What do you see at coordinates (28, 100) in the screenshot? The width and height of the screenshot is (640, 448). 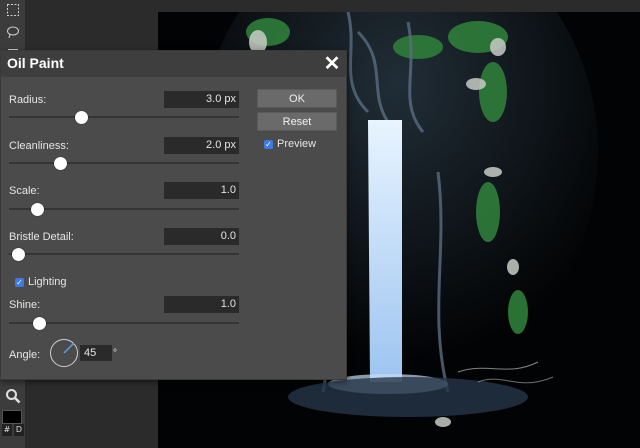 I see `radius-label: Radius:` at bounding box center [28, 100].